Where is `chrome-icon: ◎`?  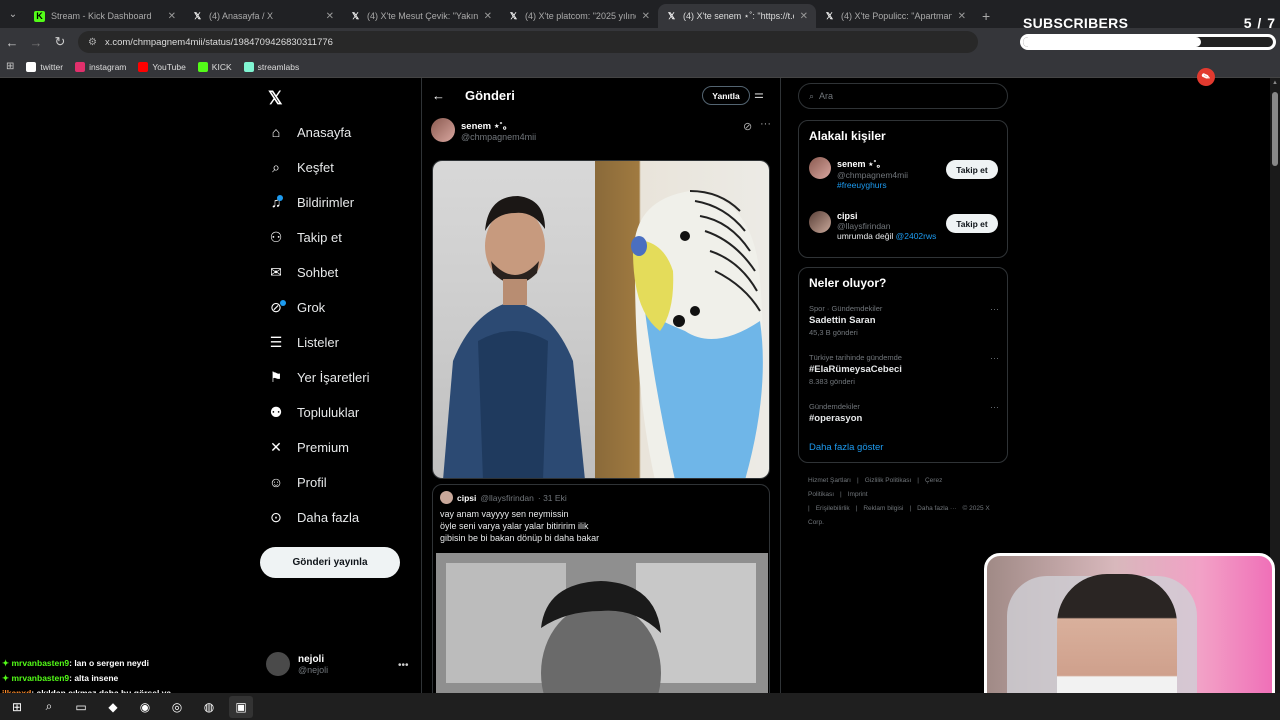
chrome-icon: ◎ is located at coordinates (177, 707).